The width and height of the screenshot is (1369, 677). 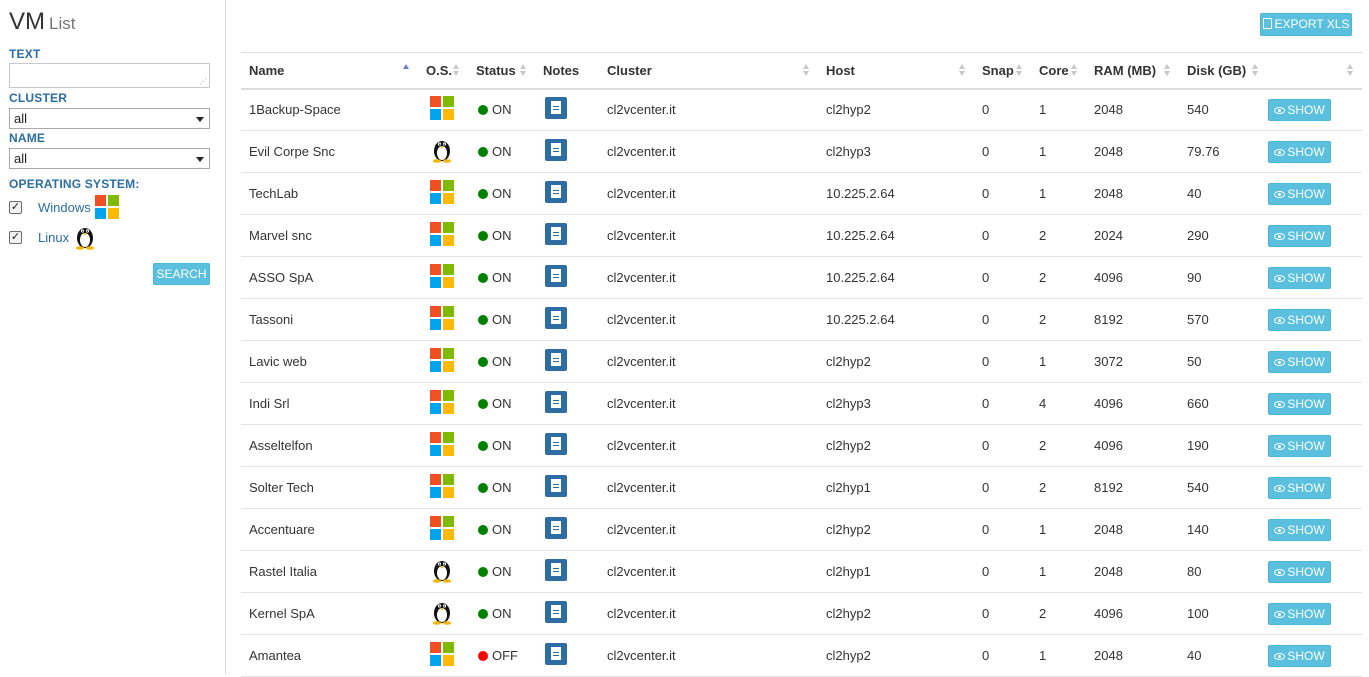 What do you see at coordinates (15, 237) in the screenshot?
I see `linux-checkbox: ✓` at bounding box center [15, 237].